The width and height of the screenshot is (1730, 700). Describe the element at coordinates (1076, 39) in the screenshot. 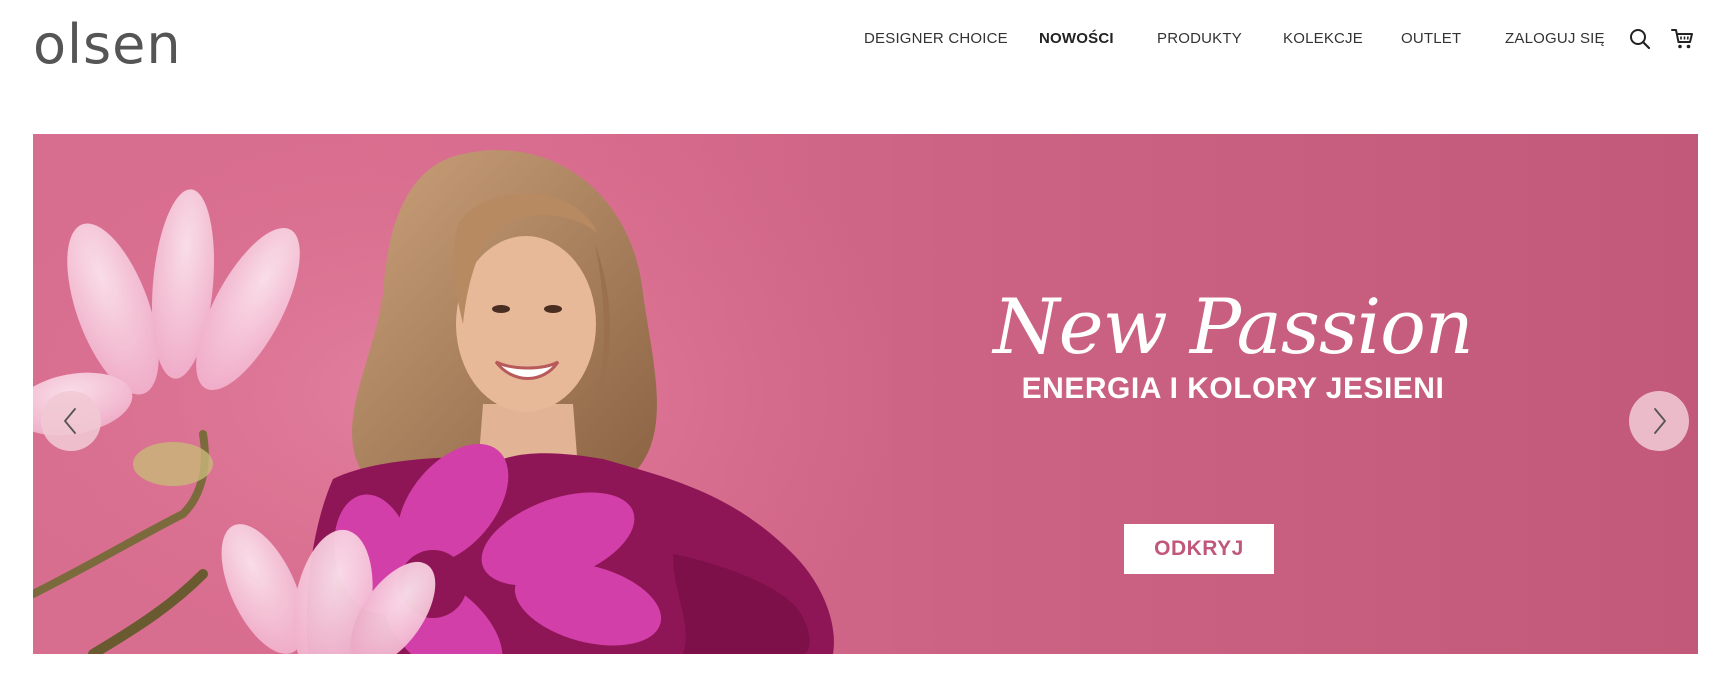

I see `nav-nowosci: NOWOŚCI` at that location.